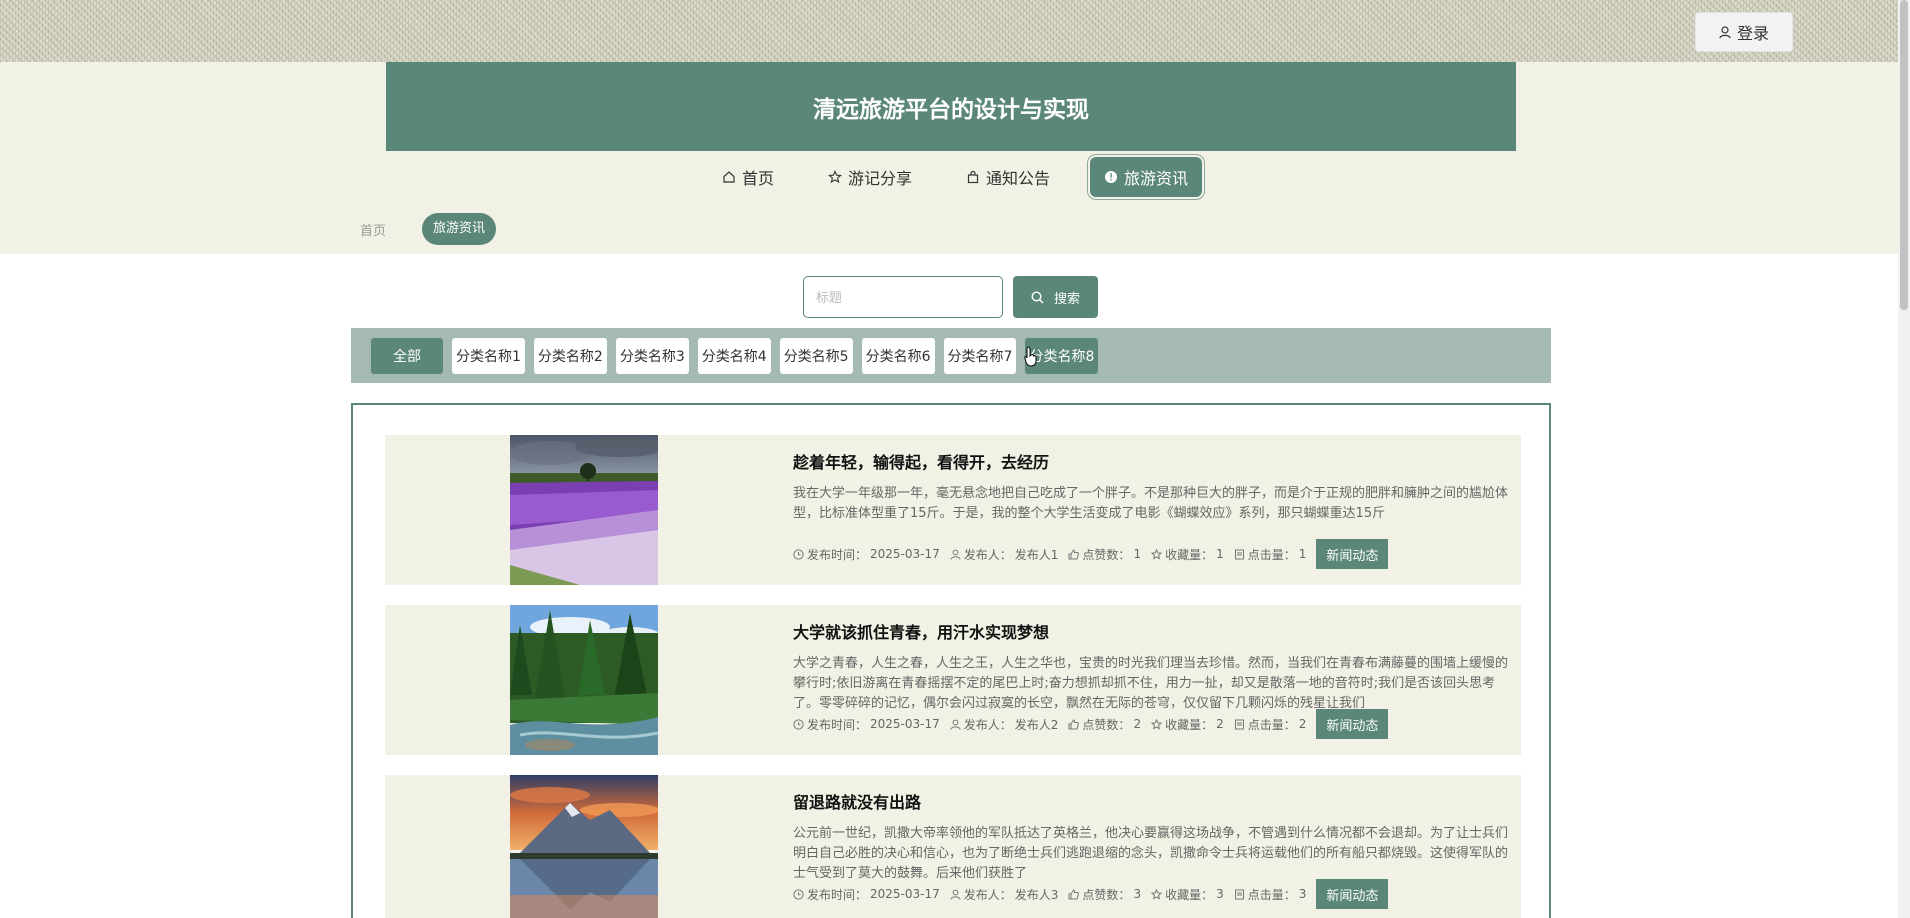 Image resolution: width=1910 pixels, height=918 pixels. What do you see at coordinates (1018, 178) in the screenshot?
I see `nav-label: 通知公告` at bounding box center [1018, 178].